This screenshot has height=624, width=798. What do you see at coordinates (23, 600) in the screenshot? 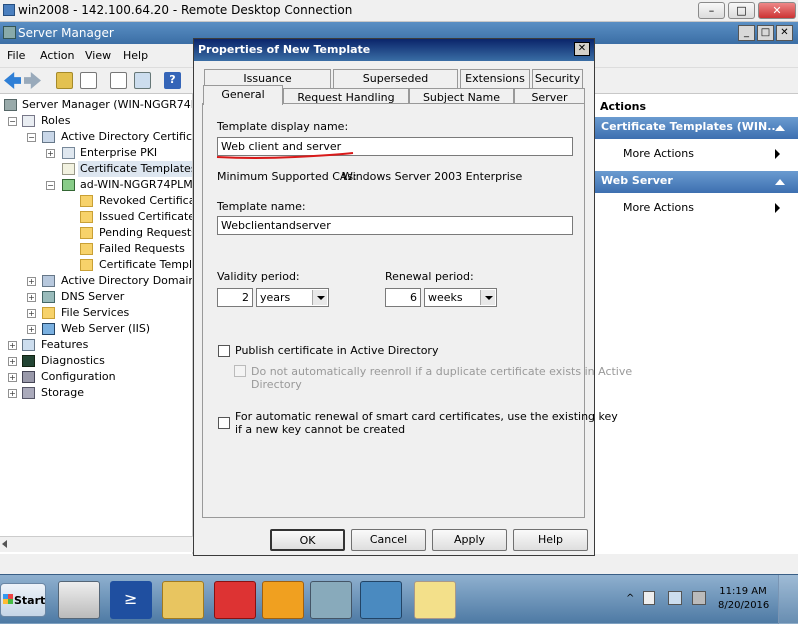
I see `start-button: Start` at bounding box center [23, 600].